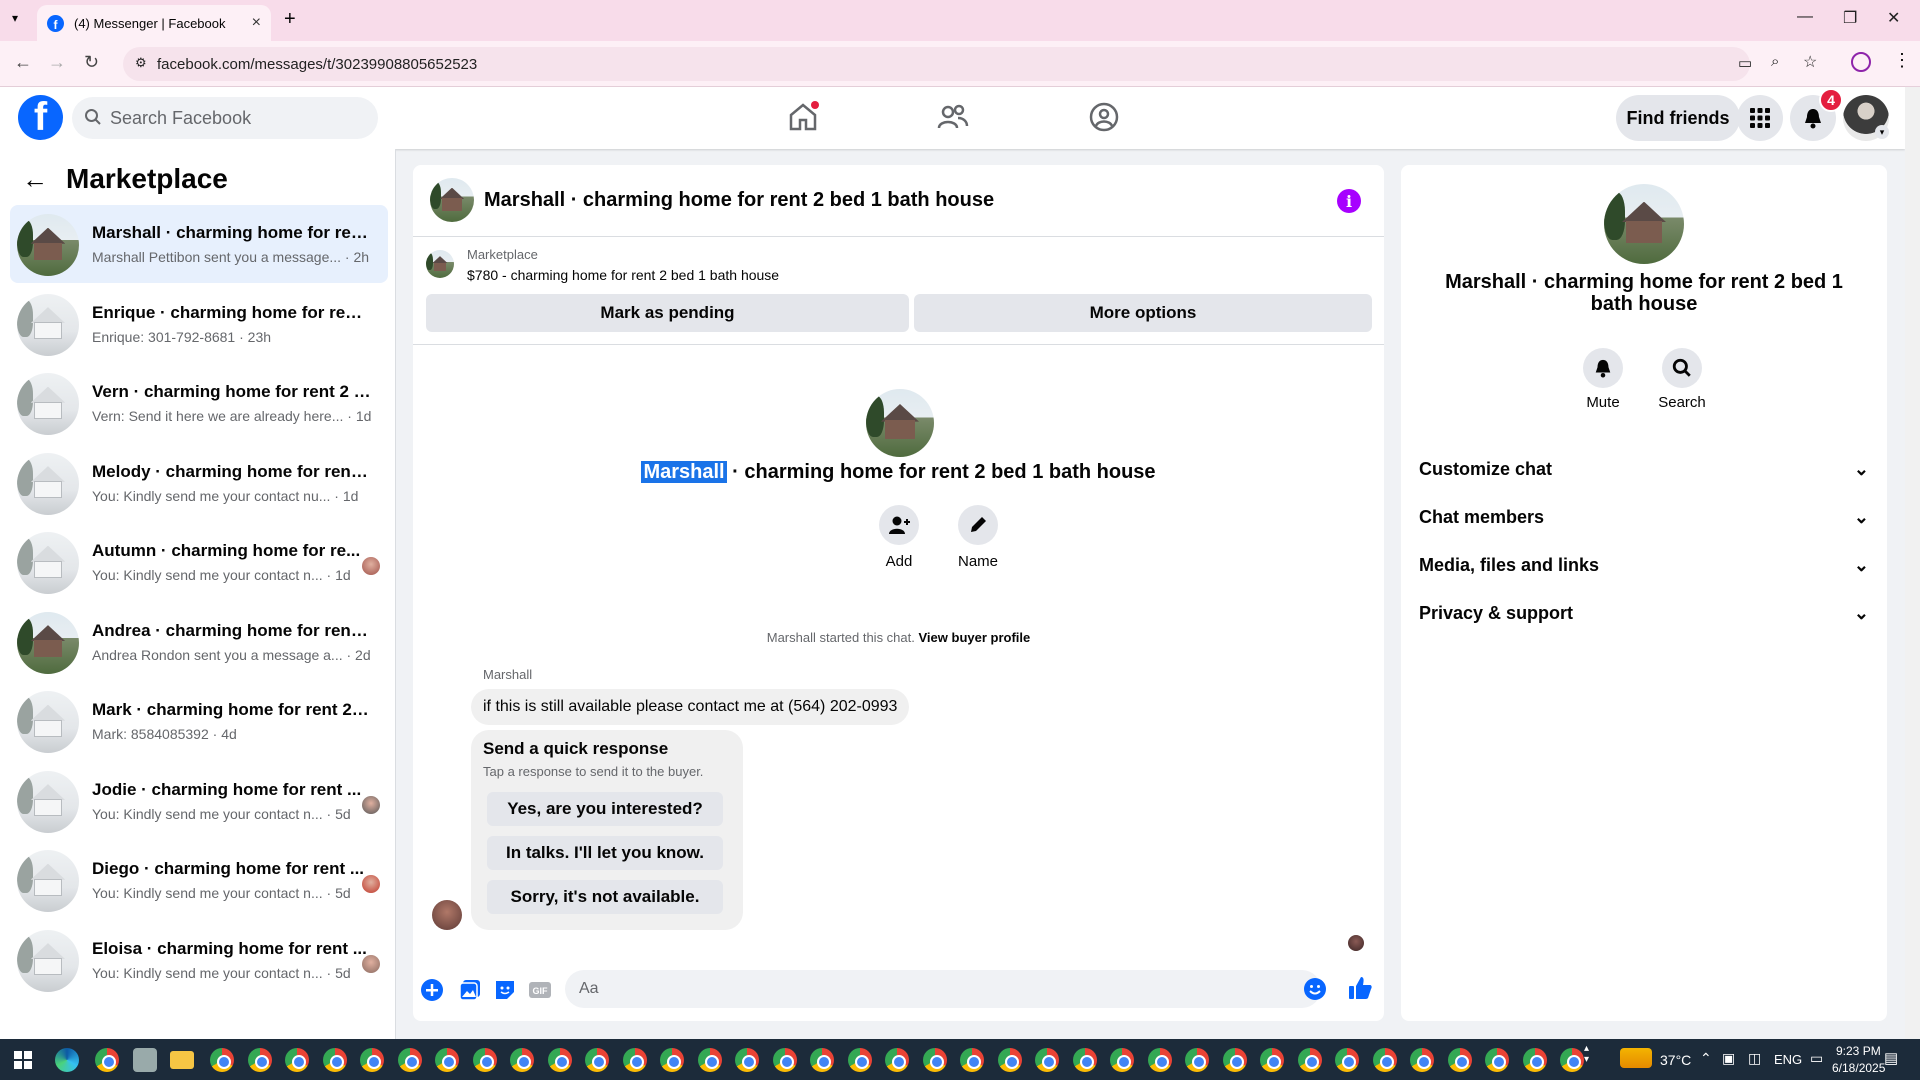 Image resolution: width=1920 pixels, height=1080 pixels. I want to click on app-icon, so click(145, 1060).